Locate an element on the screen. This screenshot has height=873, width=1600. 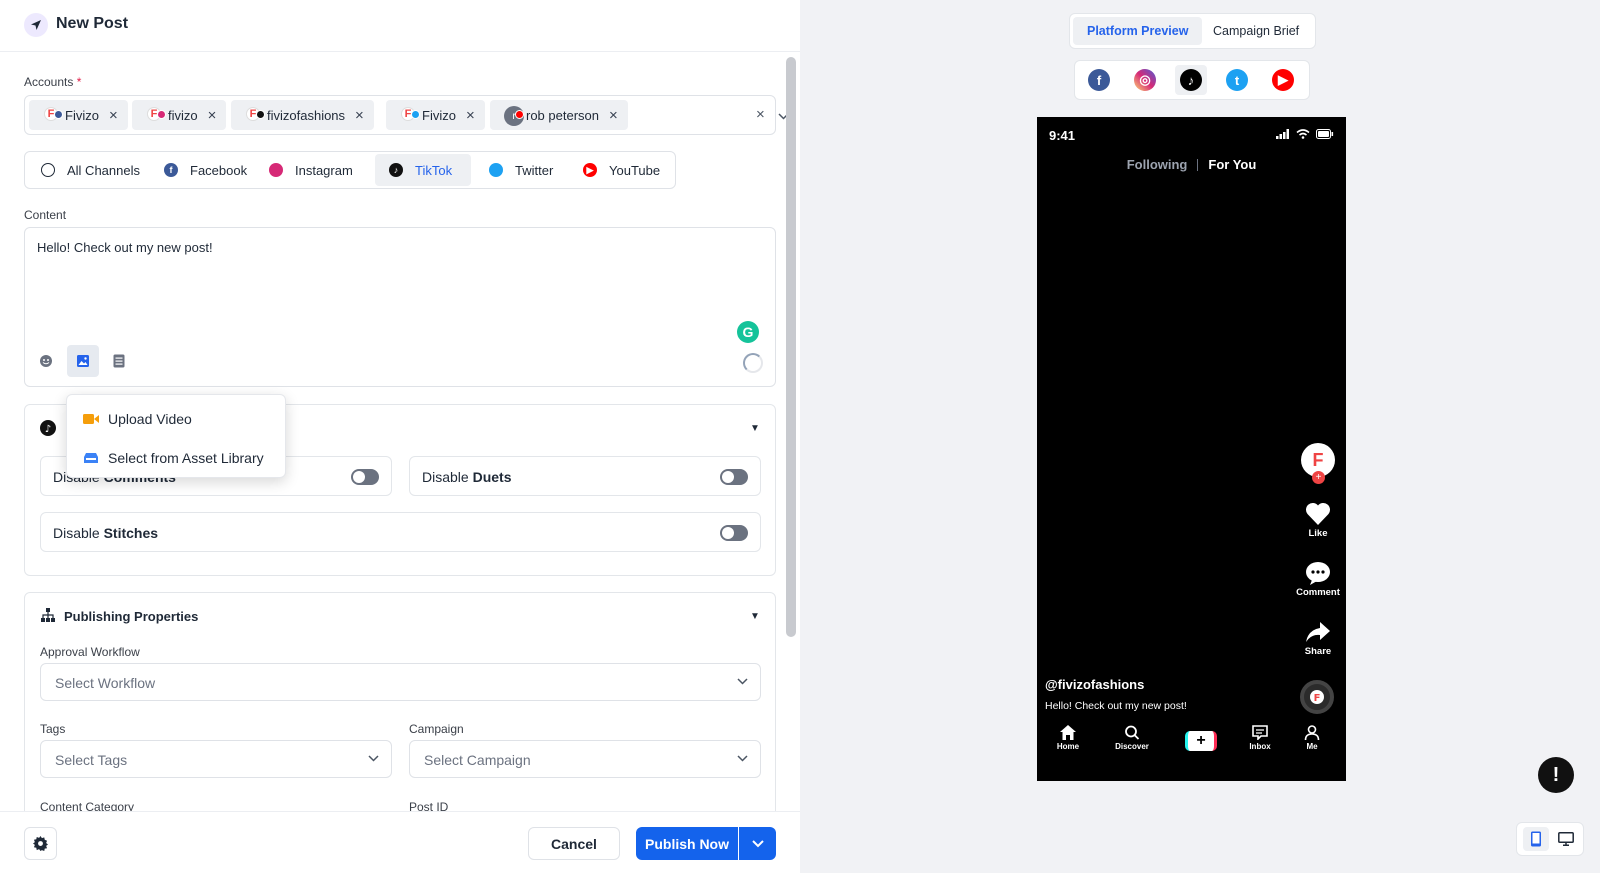
signal-icon is located at coordinates (1282, 134).